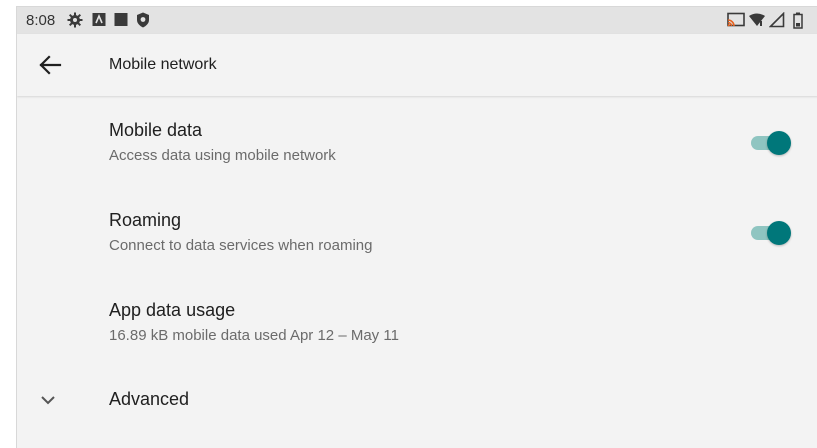  Describe the element at coordinates (736, 22) in the screenshot. I see `cast-icon` at that location.